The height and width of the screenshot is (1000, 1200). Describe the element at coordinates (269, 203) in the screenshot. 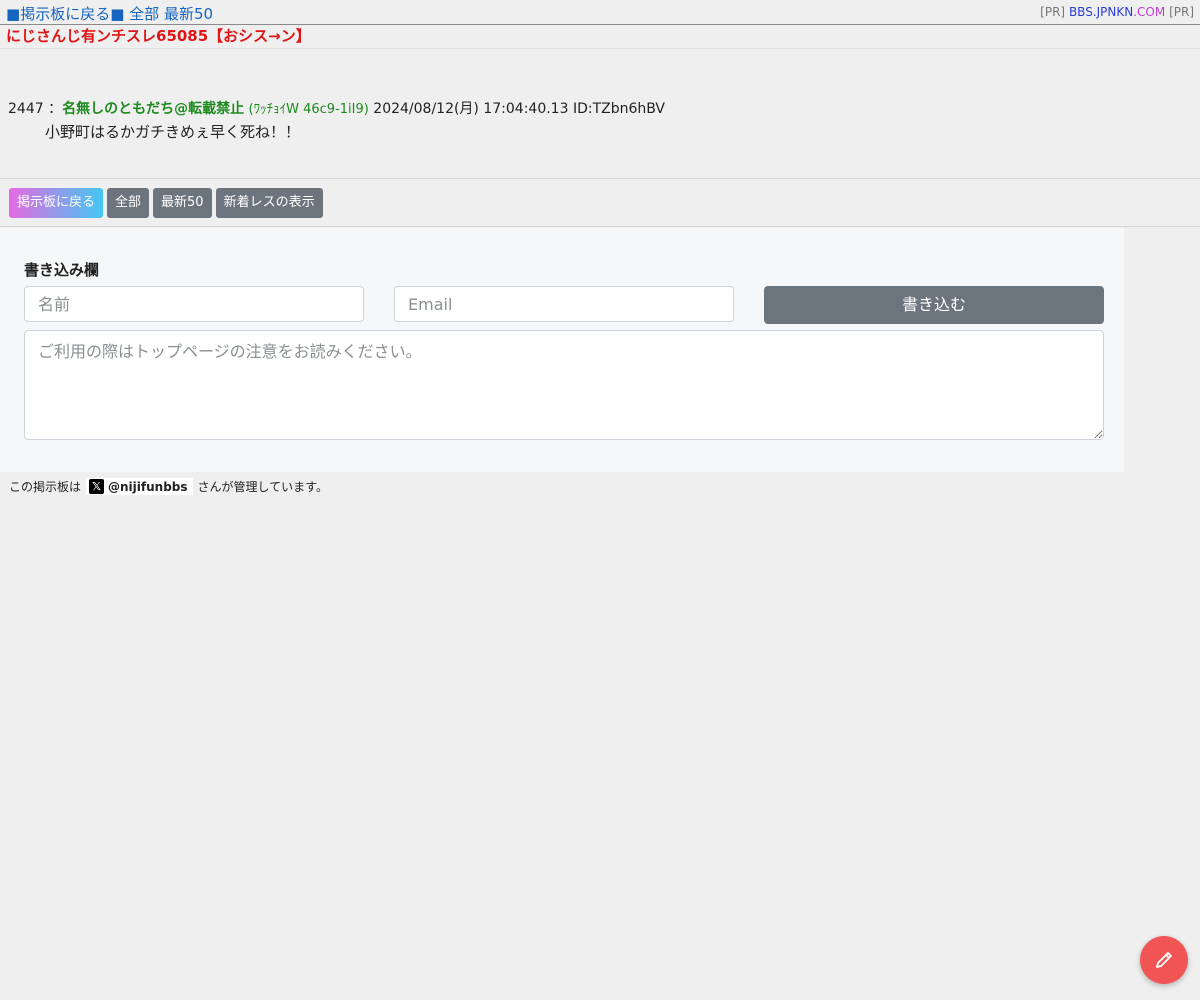

I see `show-new-replies-button: 新着レスの表示` at that location.